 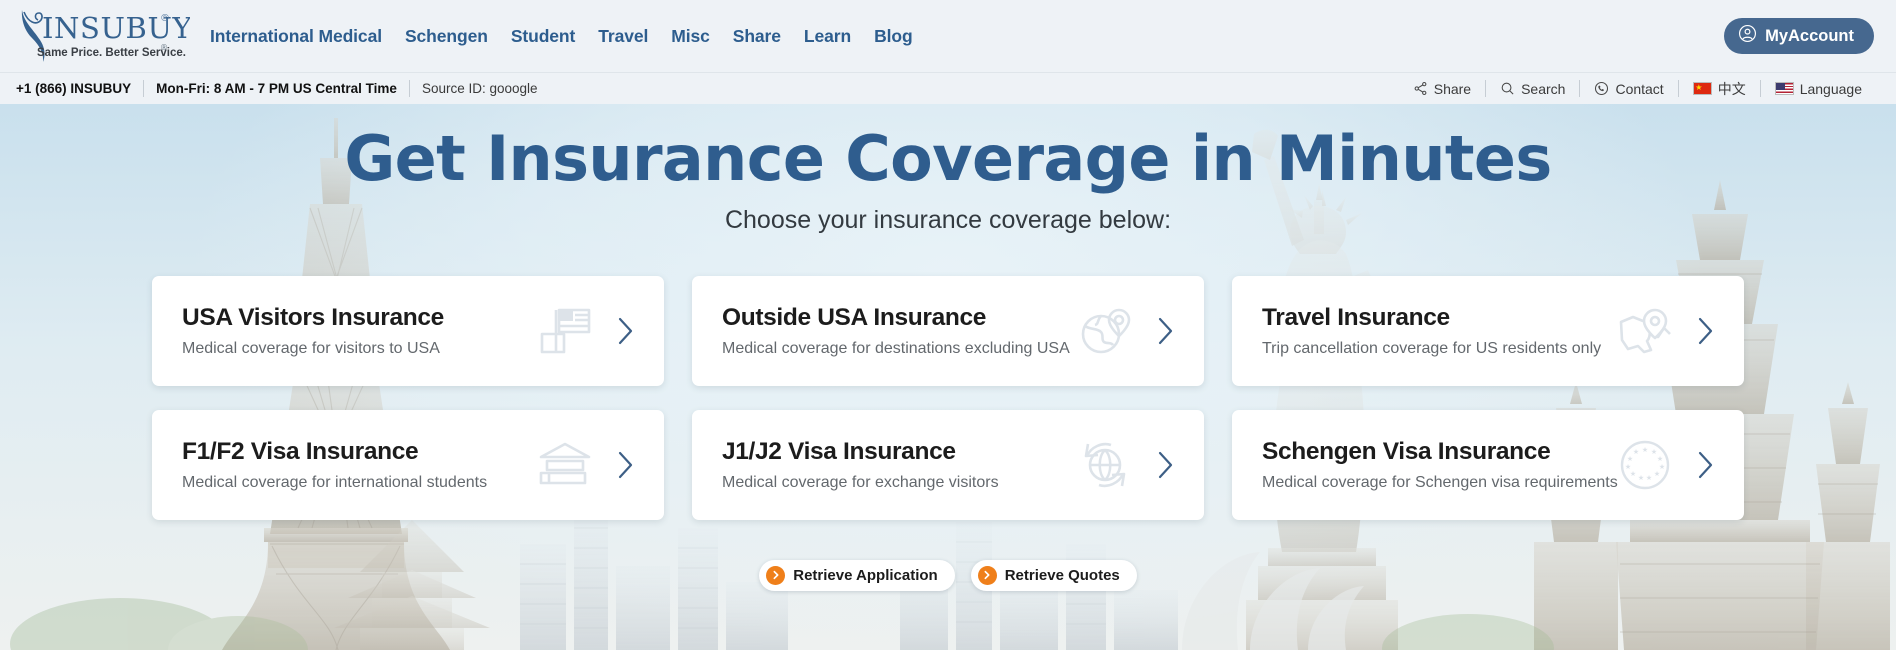 I want to click on card-title: Schengen Visa Insurance, so click(x=1406, y=451).